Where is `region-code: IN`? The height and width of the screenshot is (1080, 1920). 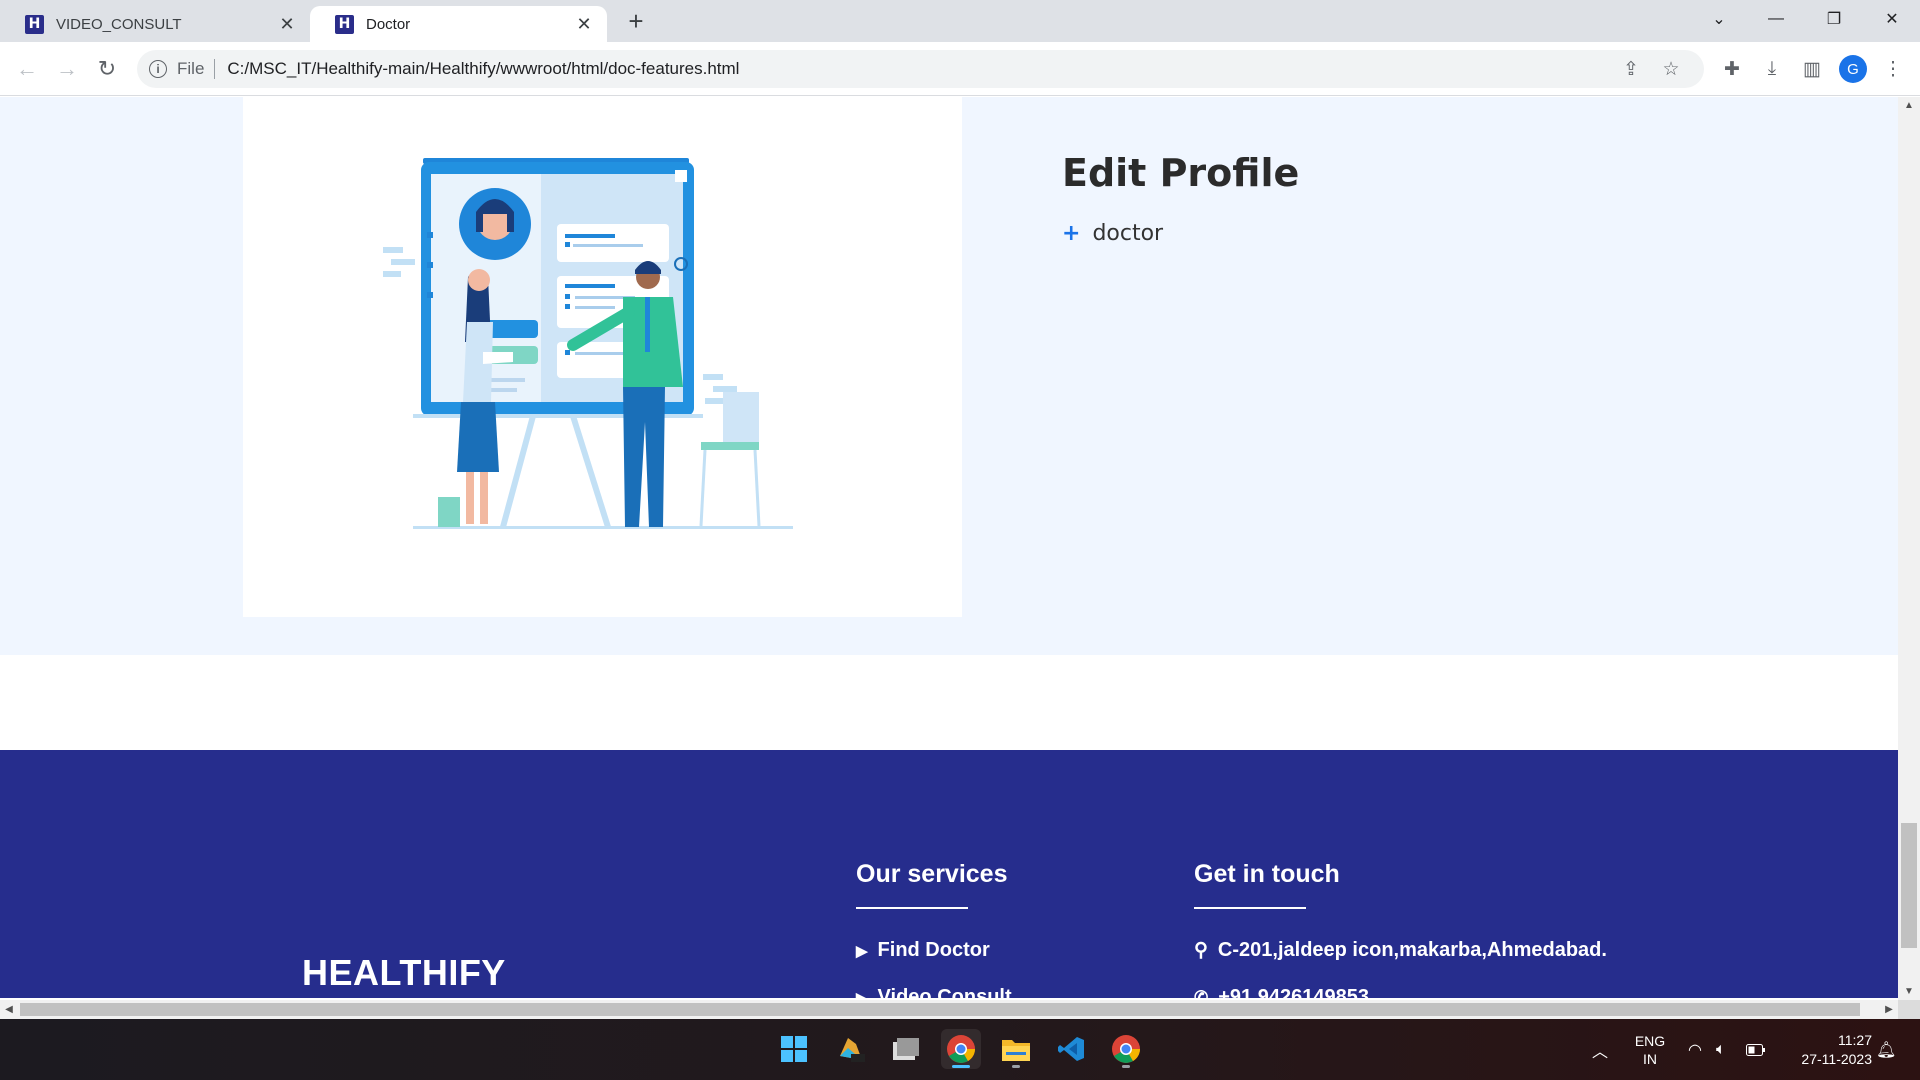 region-code: IN is located at coordinates (1650, 1059).